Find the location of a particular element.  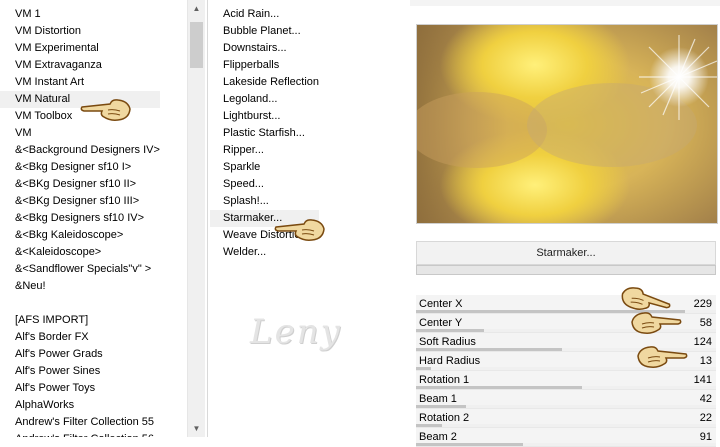

watermark: Leny is located at coordinates (296, 332).